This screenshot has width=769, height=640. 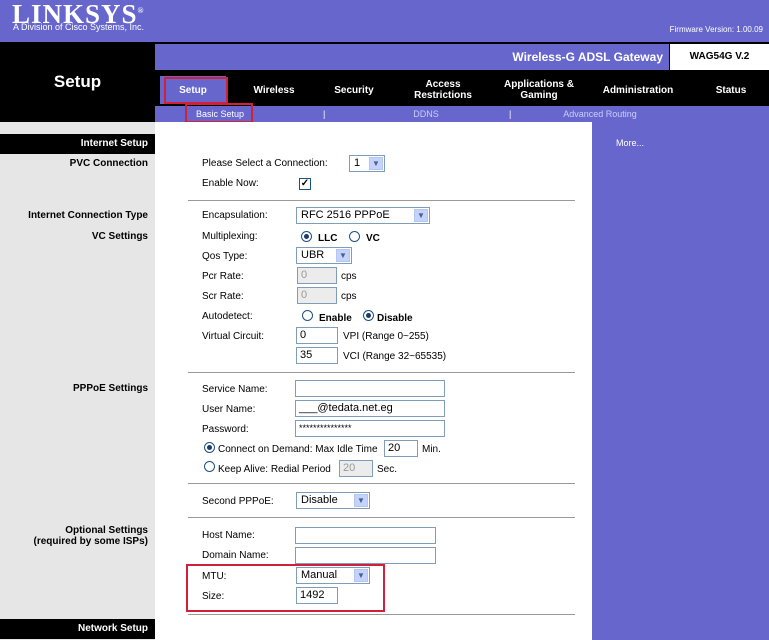 I want to click on host-name-label: Host Name:, so click(x=228, y=535).